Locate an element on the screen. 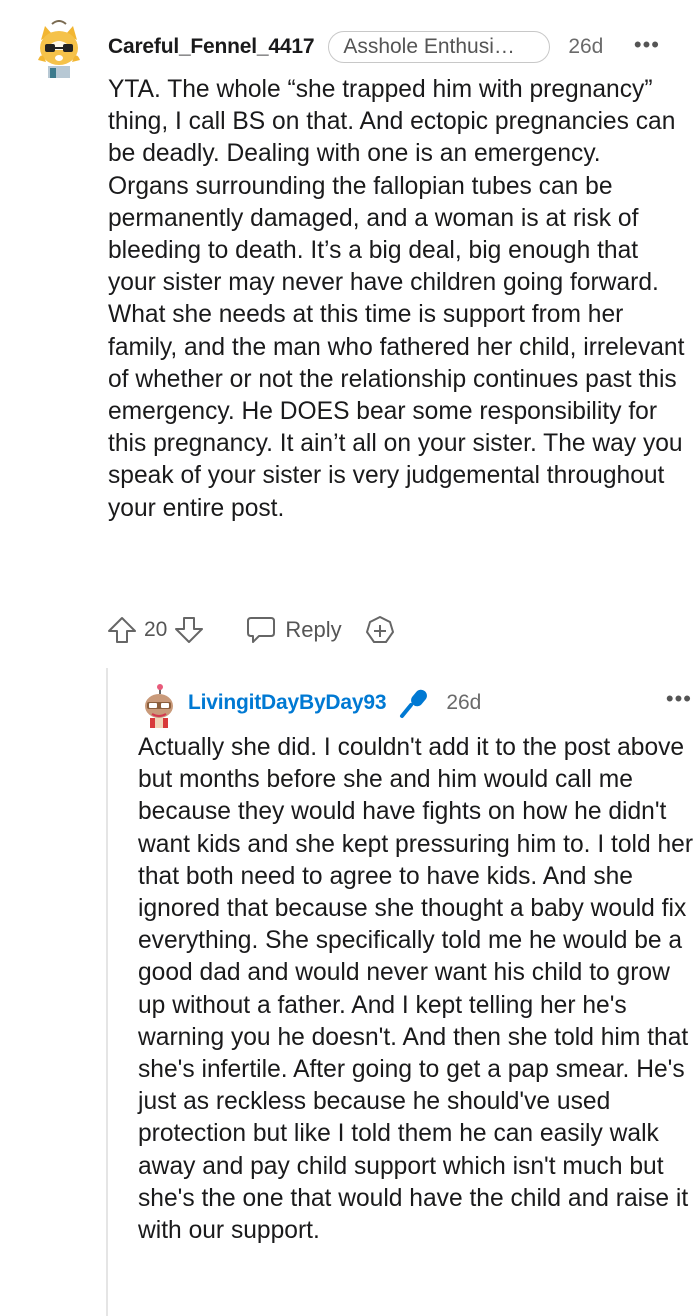 This screenshot has height=1316, width=700. user-avatar is located at coordinates (59, 49).